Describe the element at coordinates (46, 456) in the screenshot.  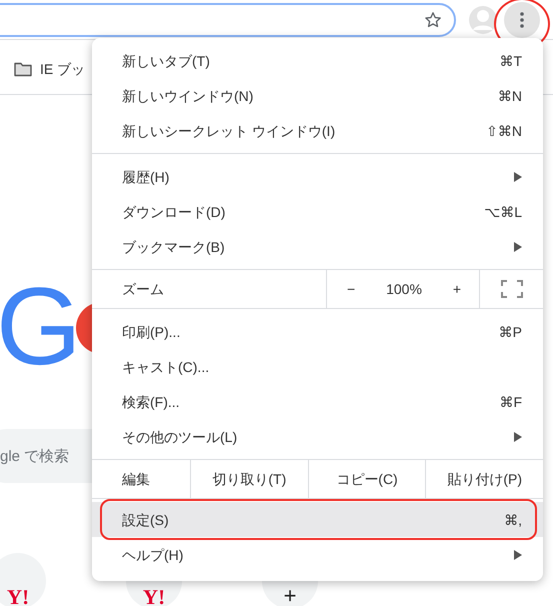
I see `search-field: gle で検索` at that location.